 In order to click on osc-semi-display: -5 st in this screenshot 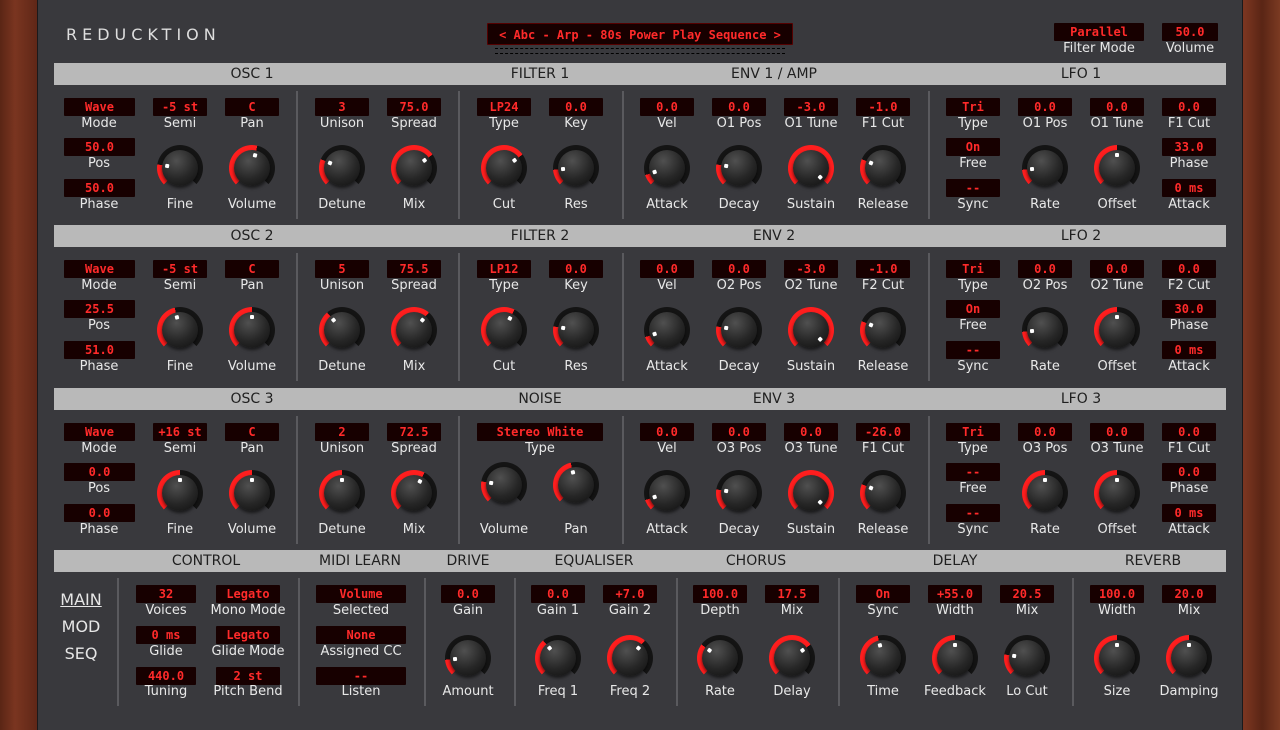, I will do `click(180, 269)`.